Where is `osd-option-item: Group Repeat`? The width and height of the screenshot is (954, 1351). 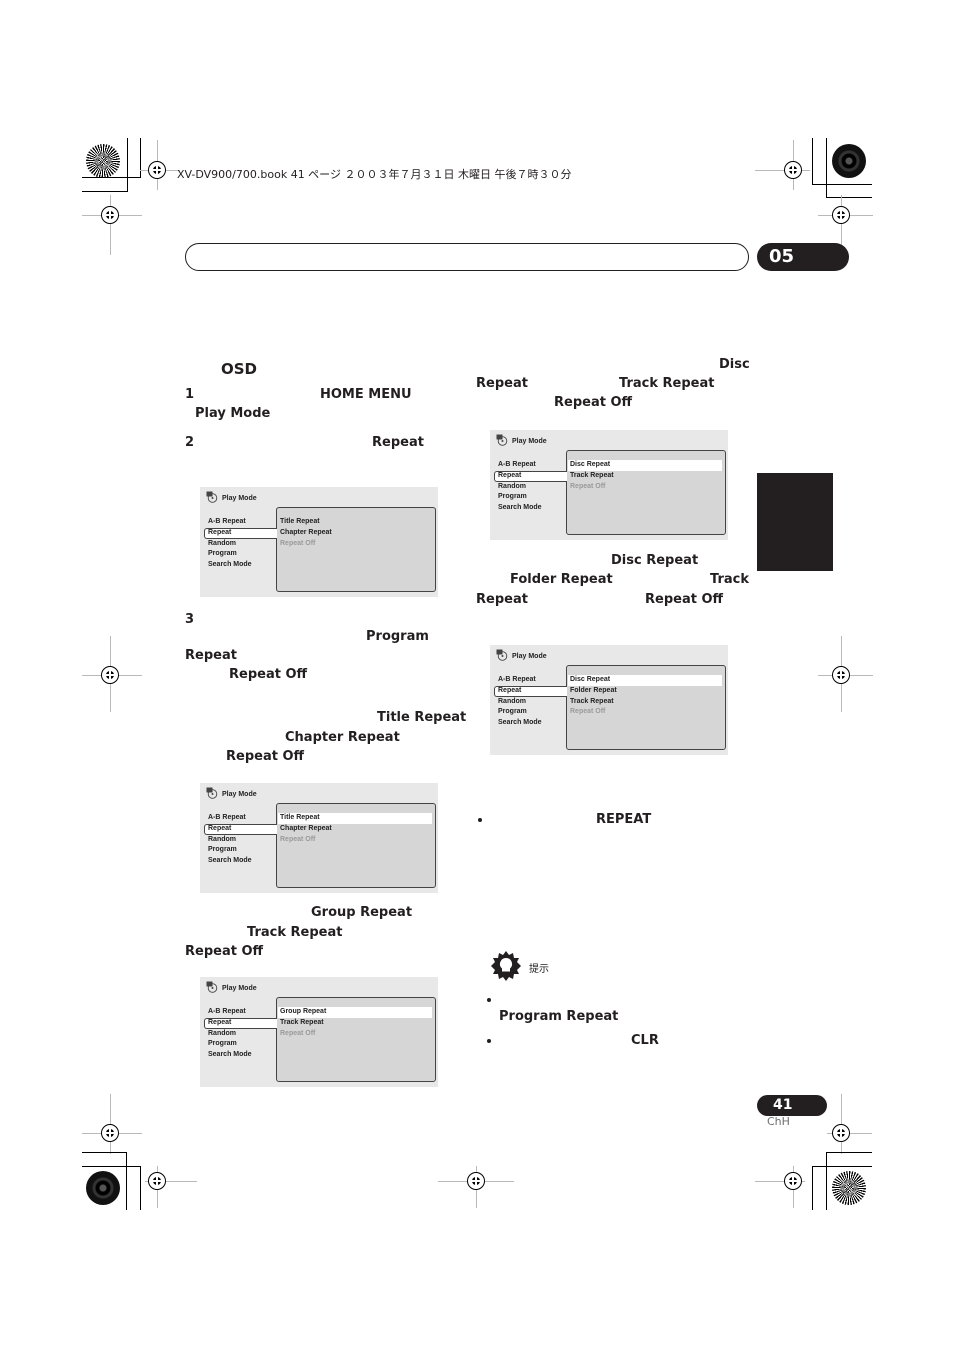 osd-option-item: Group Repeat is located at coordinates (355, 1012).